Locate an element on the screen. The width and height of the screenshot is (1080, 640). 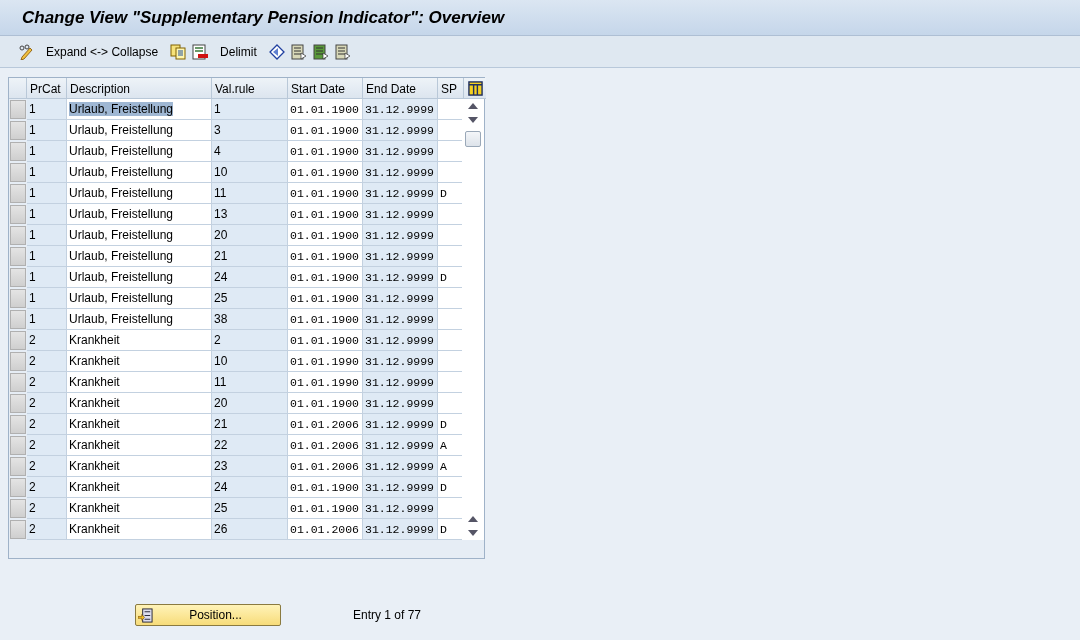
table-cell: 24 is located at coordinates (250, 277).